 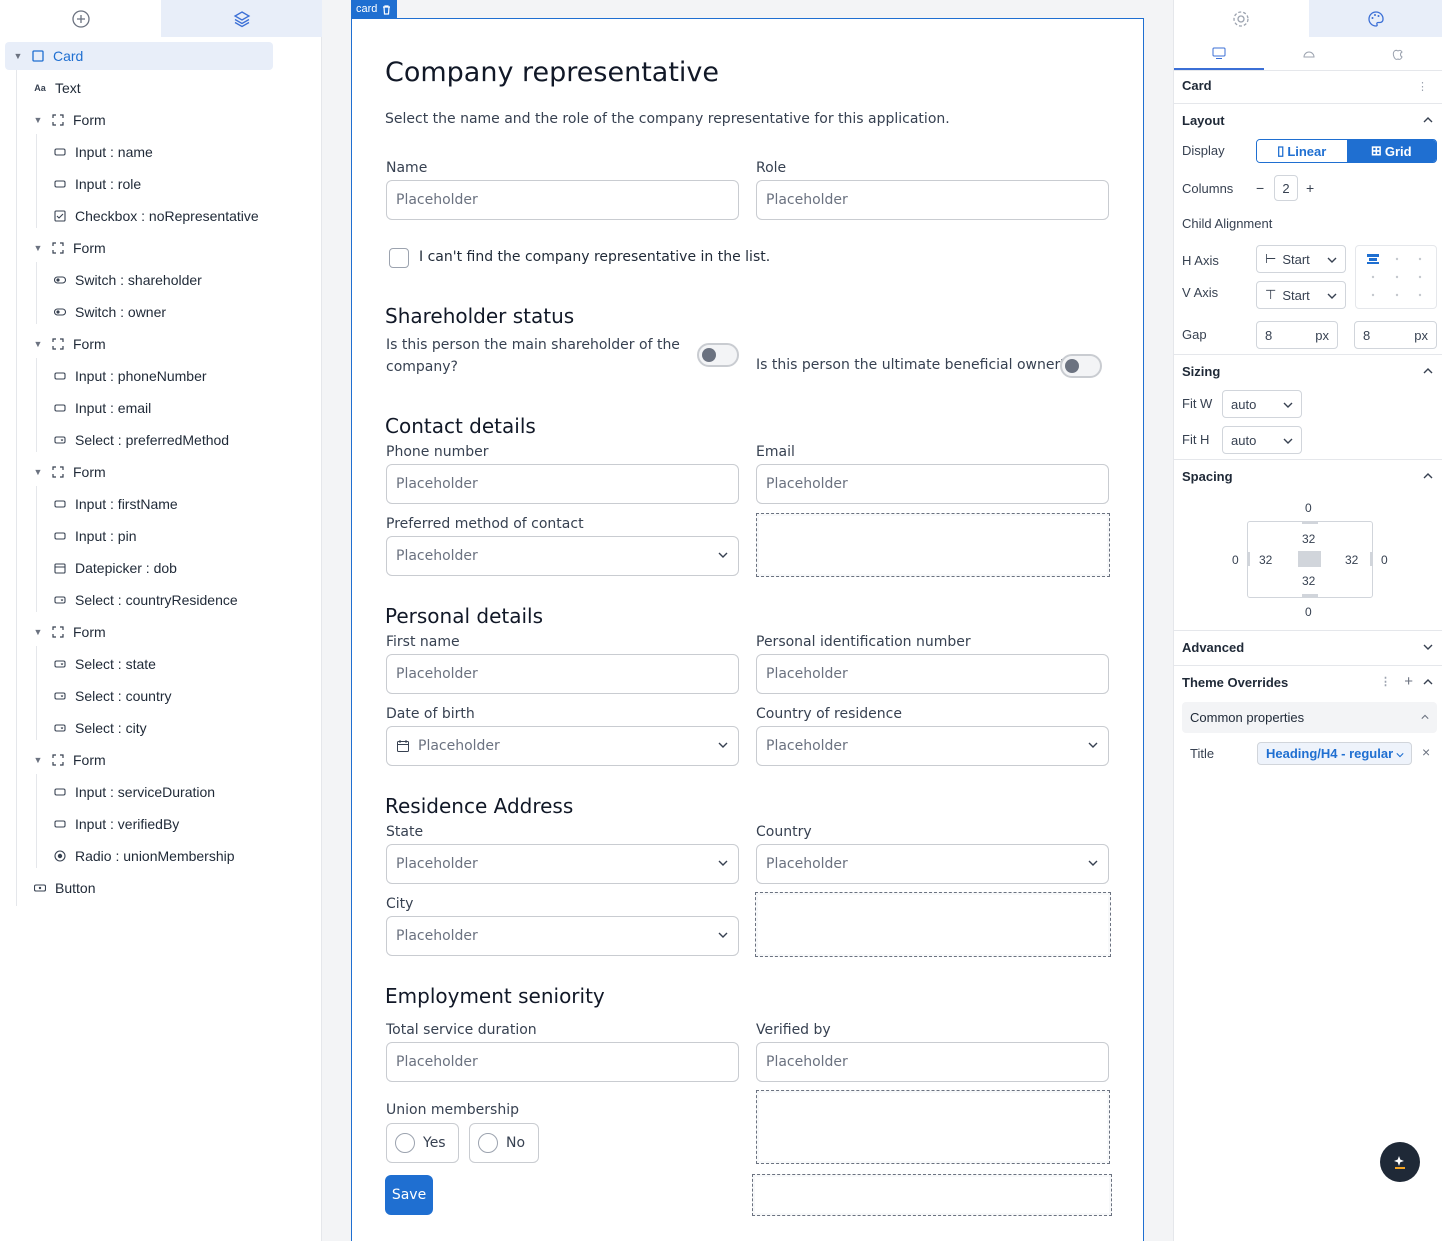 I want to click on tree-item: Select : state, so click(x=104, y=664).